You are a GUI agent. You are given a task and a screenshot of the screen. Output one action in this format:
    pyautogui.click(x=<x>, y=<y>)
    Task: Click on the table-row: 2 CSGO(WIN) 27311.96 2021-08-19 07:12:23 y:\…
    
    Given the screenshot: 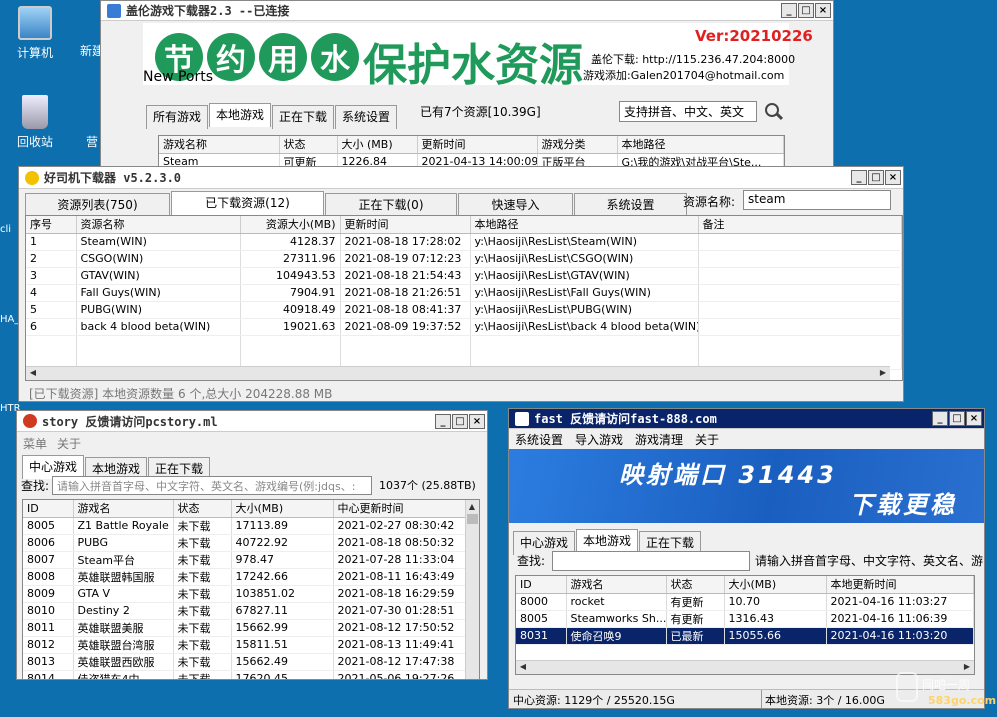 What is the action you would take?
    pyautogui.click(x=464, y=259)
    